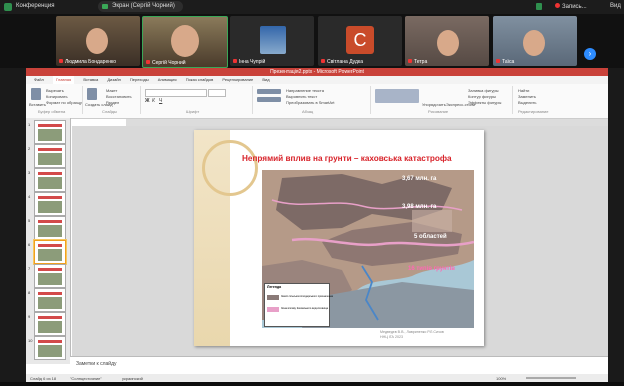 Image resolution: width=624 pixels, height=386 pixels. What do you see at coordinates (342, 62) in the screenshot?
I see `participant-name: Світлана Дудка` at bounding box center [342, 62].